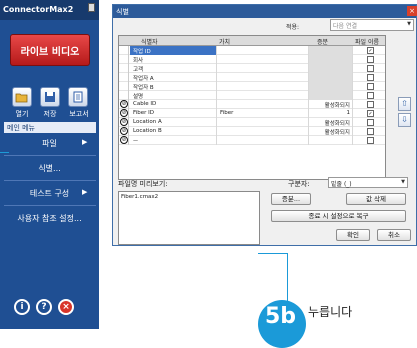 The image size is (417, 348). I want to click on table-row: ⊘ Location A 활성화되지, so click(252, 122).